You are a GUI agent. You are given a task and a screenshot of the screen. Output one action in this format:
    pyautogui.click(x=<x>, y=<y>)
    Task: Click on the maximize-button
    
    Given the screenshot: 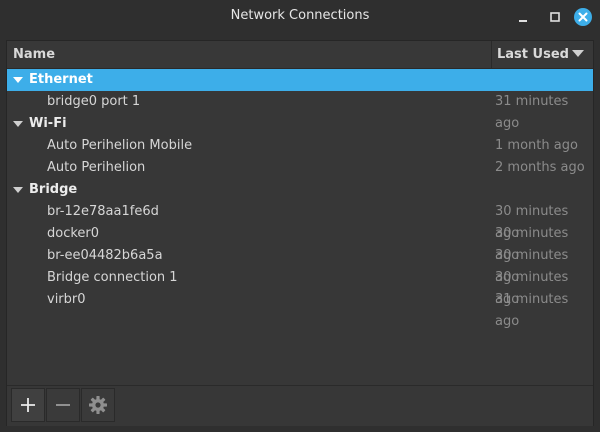 What is the action you would take?
    pyautogui.click(x=555, y=17)
    